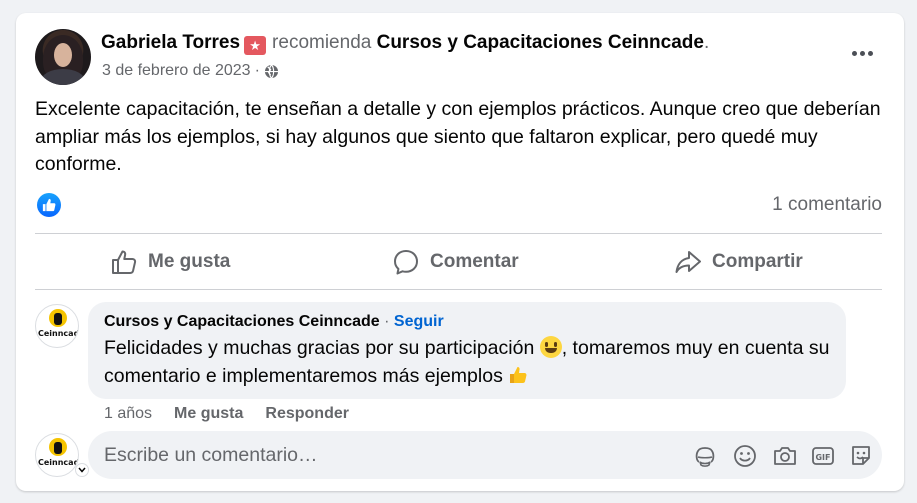  What do you see at coordinates (785, 456) in the screenshot?
I see `camera-icon` at bounding box center [785, 456].